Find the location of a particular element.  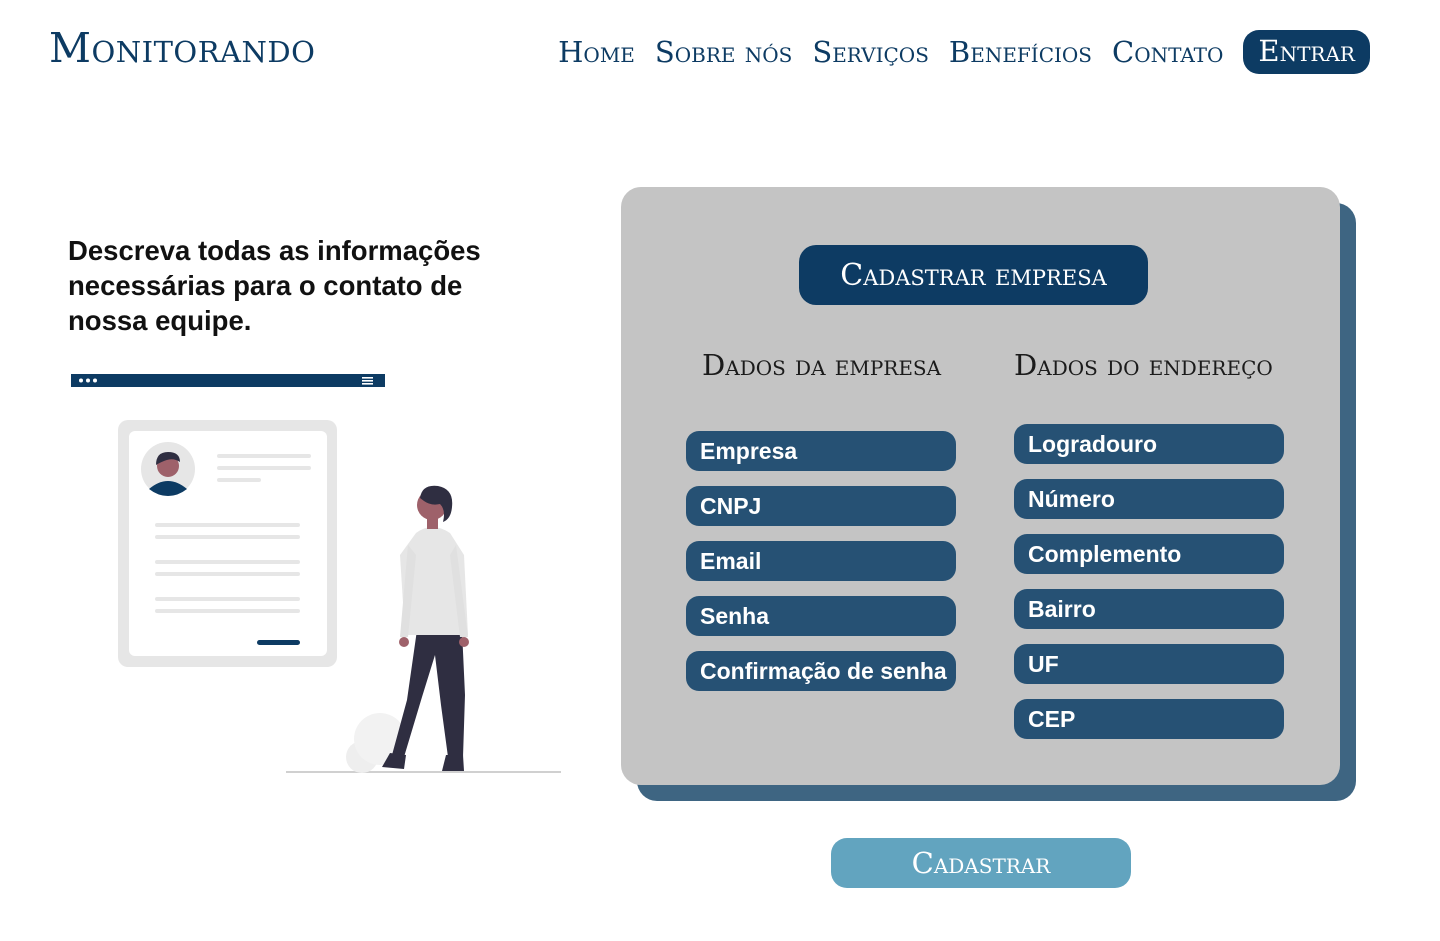

district-field: Bairro is located at coordinates (1149, 609).